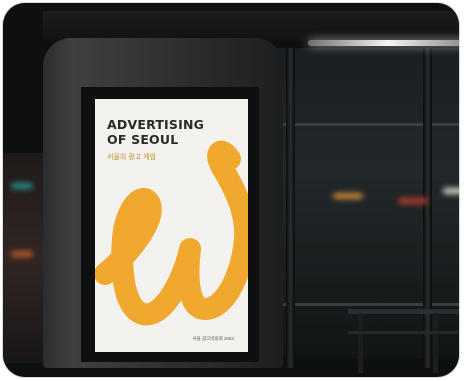  What do you see at coordinates (251, 26) in the screenshot?
I see `shelter-roof` at bounding box center [251, 26].